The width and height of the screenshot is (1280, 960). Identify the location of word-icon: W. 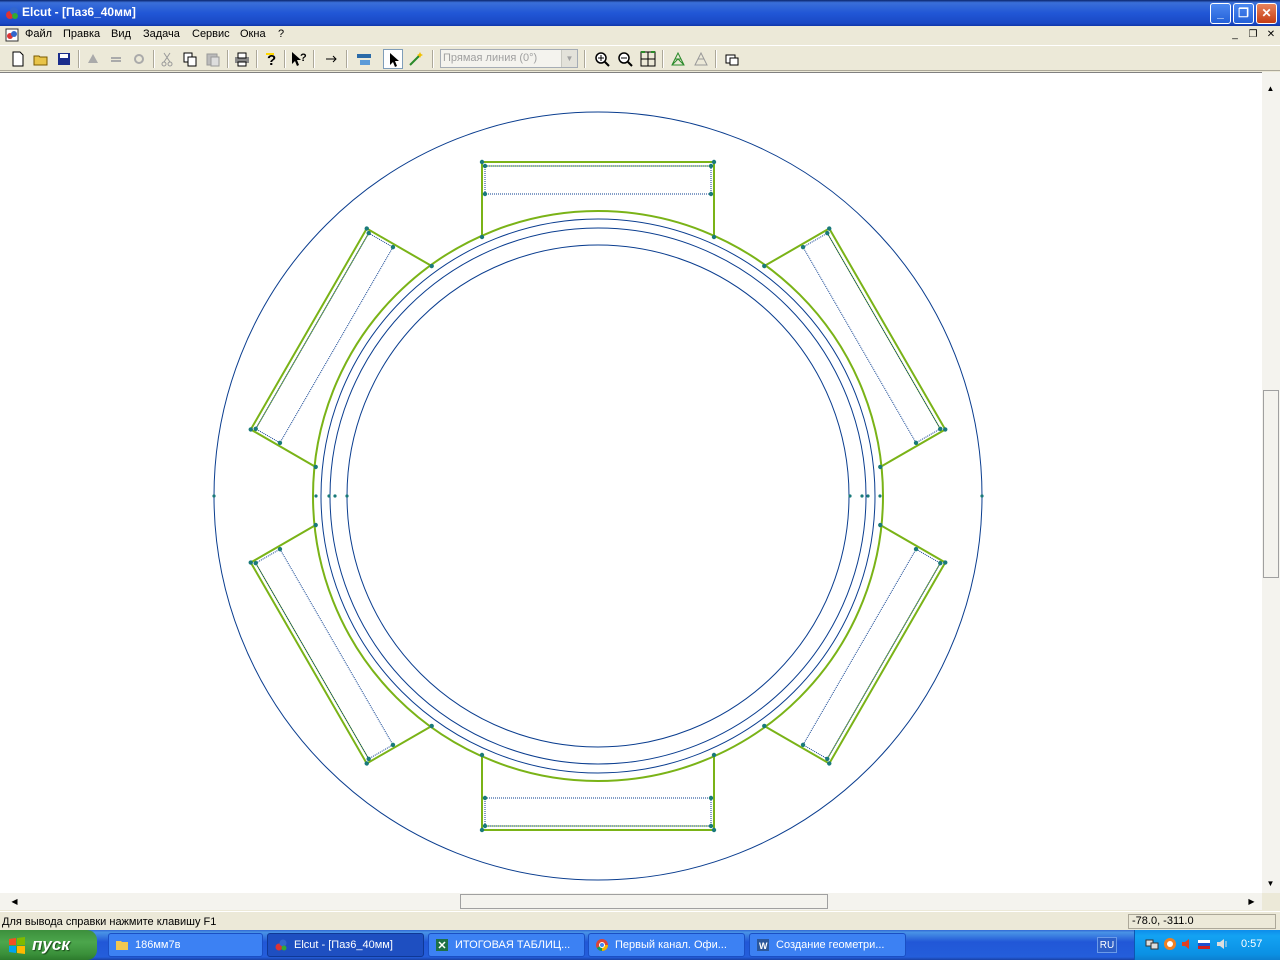
(763, 945).